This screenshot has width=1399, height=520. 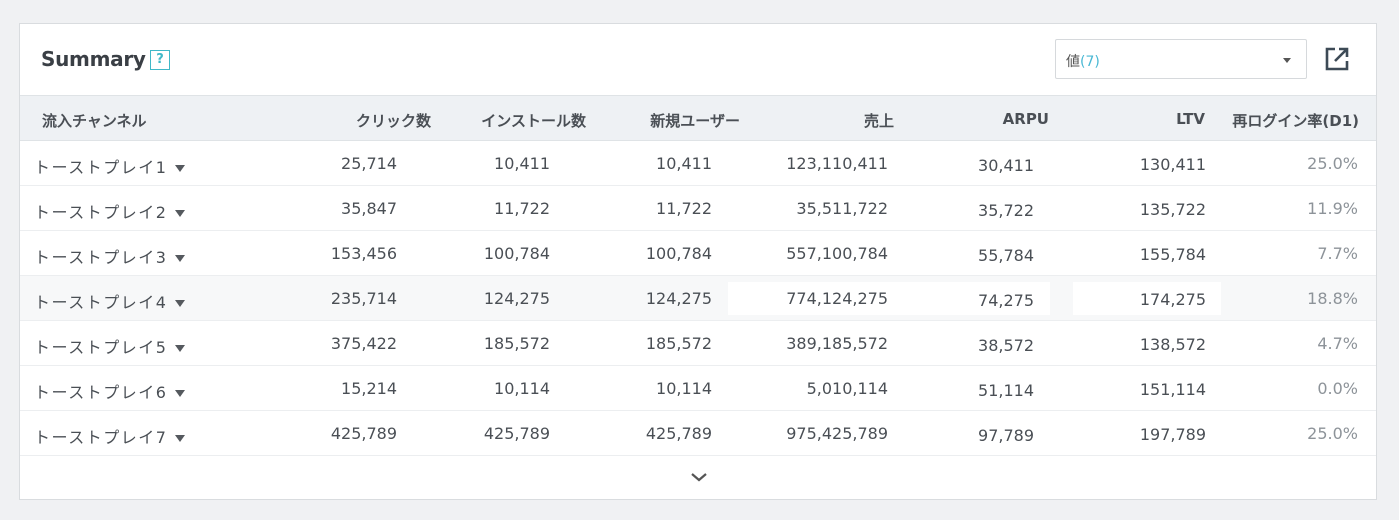 What do you see at coordinates (1073, 62) in the screenshot?
I see `value-select-text: 値` at bounding box center [1073, 62].